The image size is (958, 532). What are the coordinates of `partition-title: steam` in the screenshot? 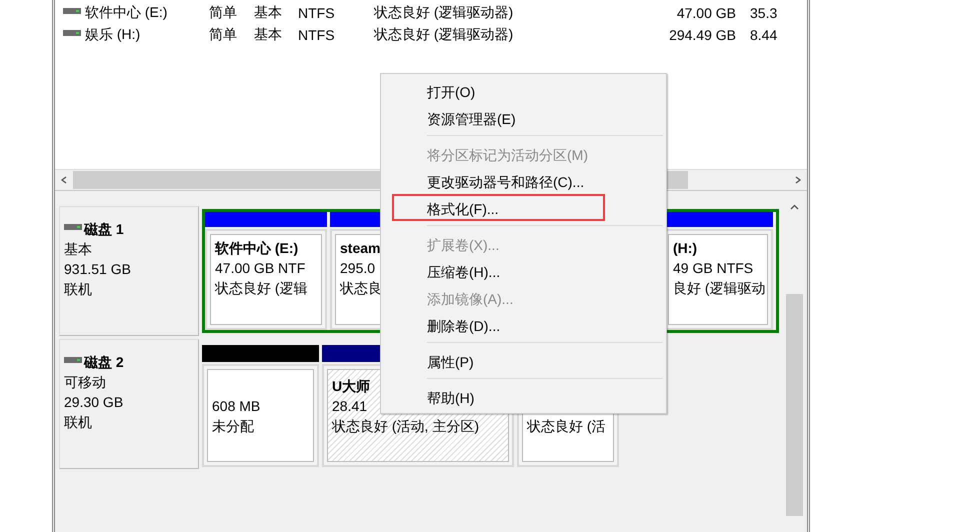 It's located at (360, 248).